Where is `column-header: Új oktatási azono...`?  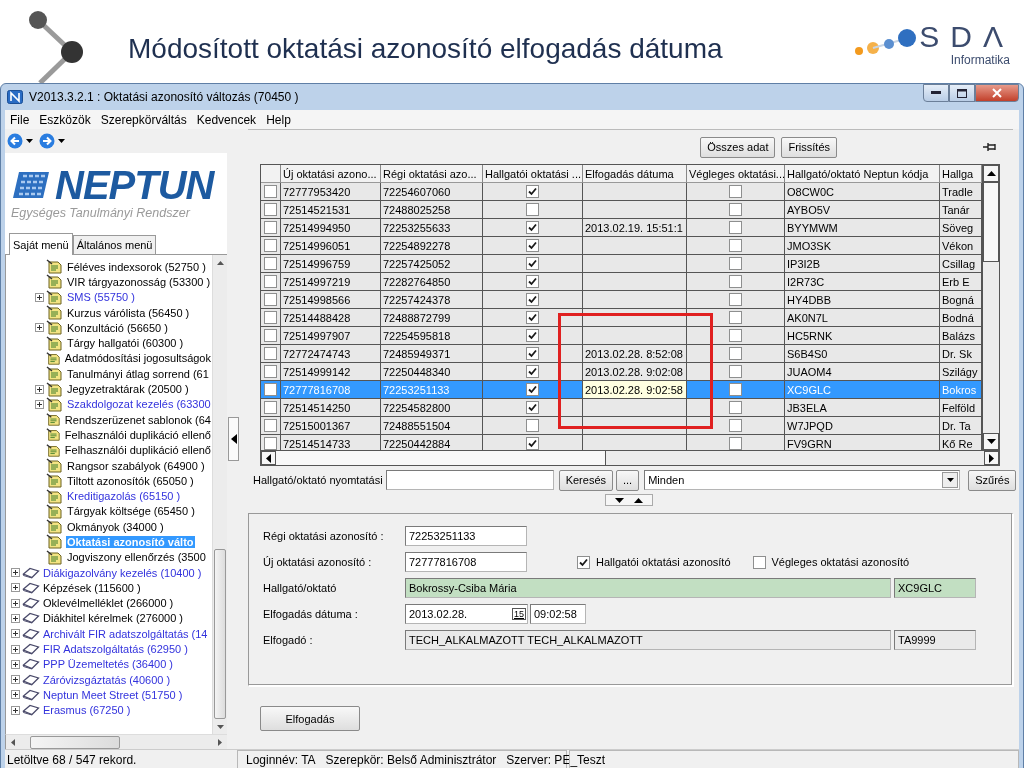 column-header: Új oktatási azono... is located at coordinates (331, 174).